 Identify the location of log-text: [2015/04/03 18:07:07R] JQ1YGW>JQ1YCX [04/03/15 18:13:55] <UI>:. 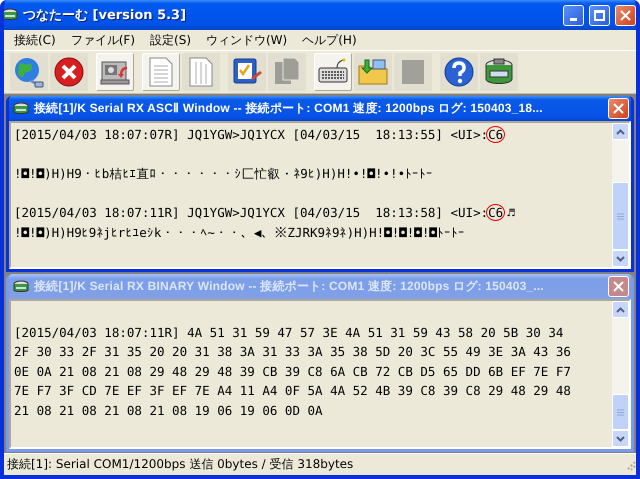
(251, 134).